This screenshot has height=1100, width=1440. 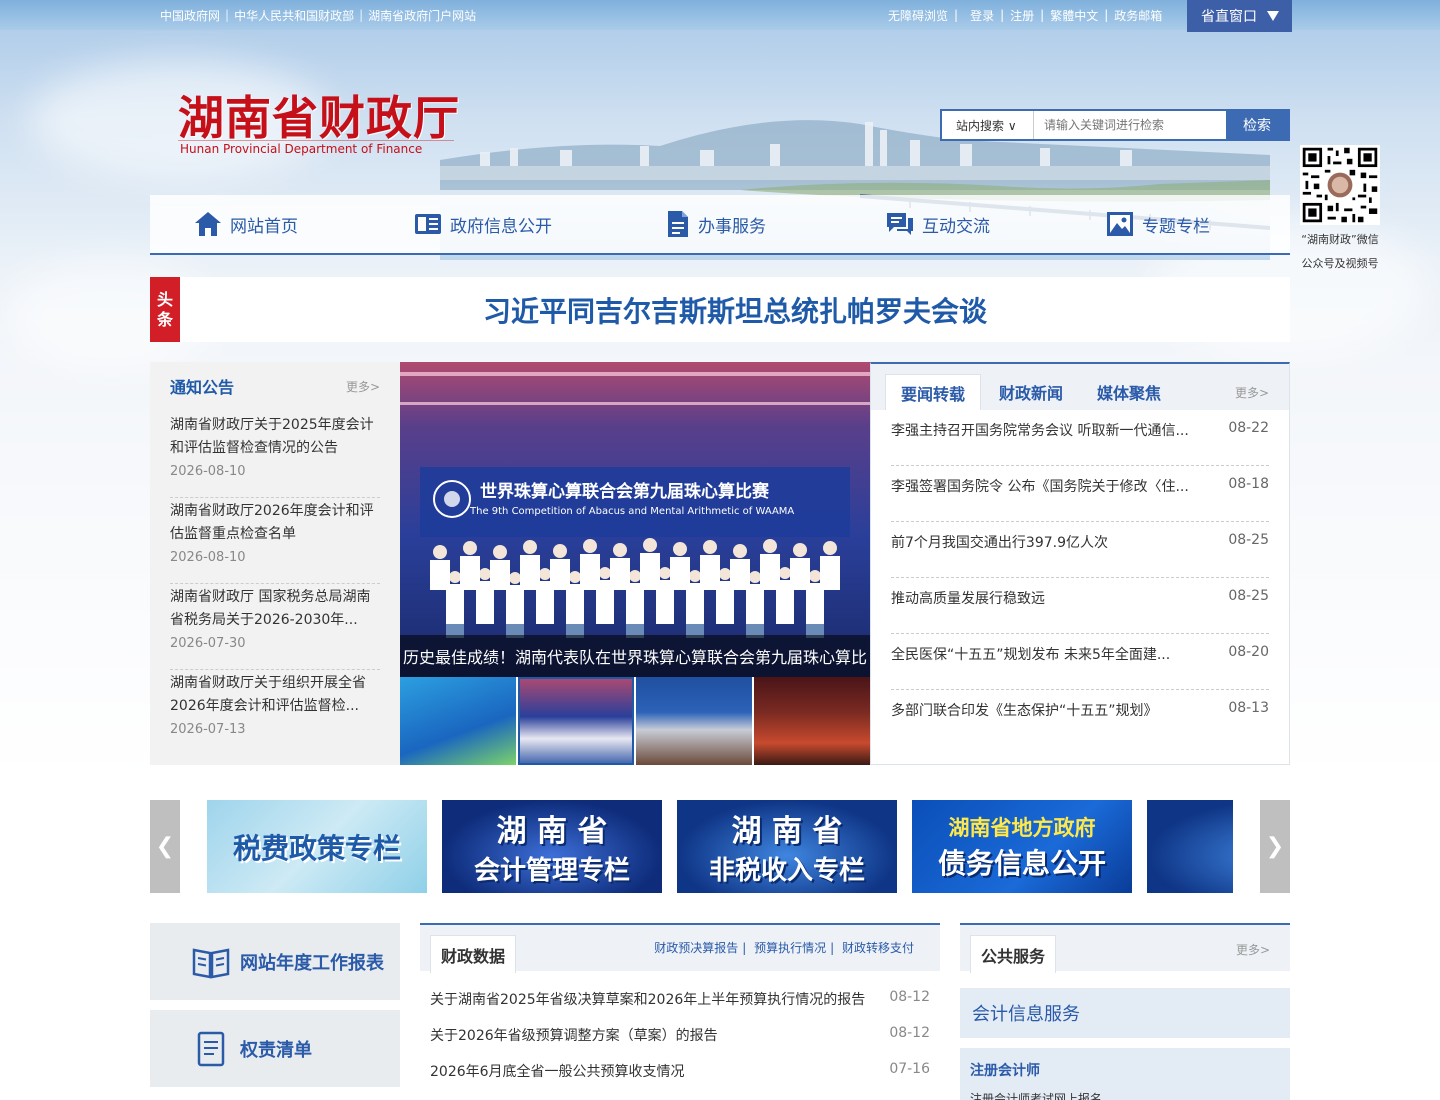 What do you see at coordinates (878, 948) in the screenshot?
I see `link-transfer-payment: 财政转移支付` at bounding box center [878, 948].